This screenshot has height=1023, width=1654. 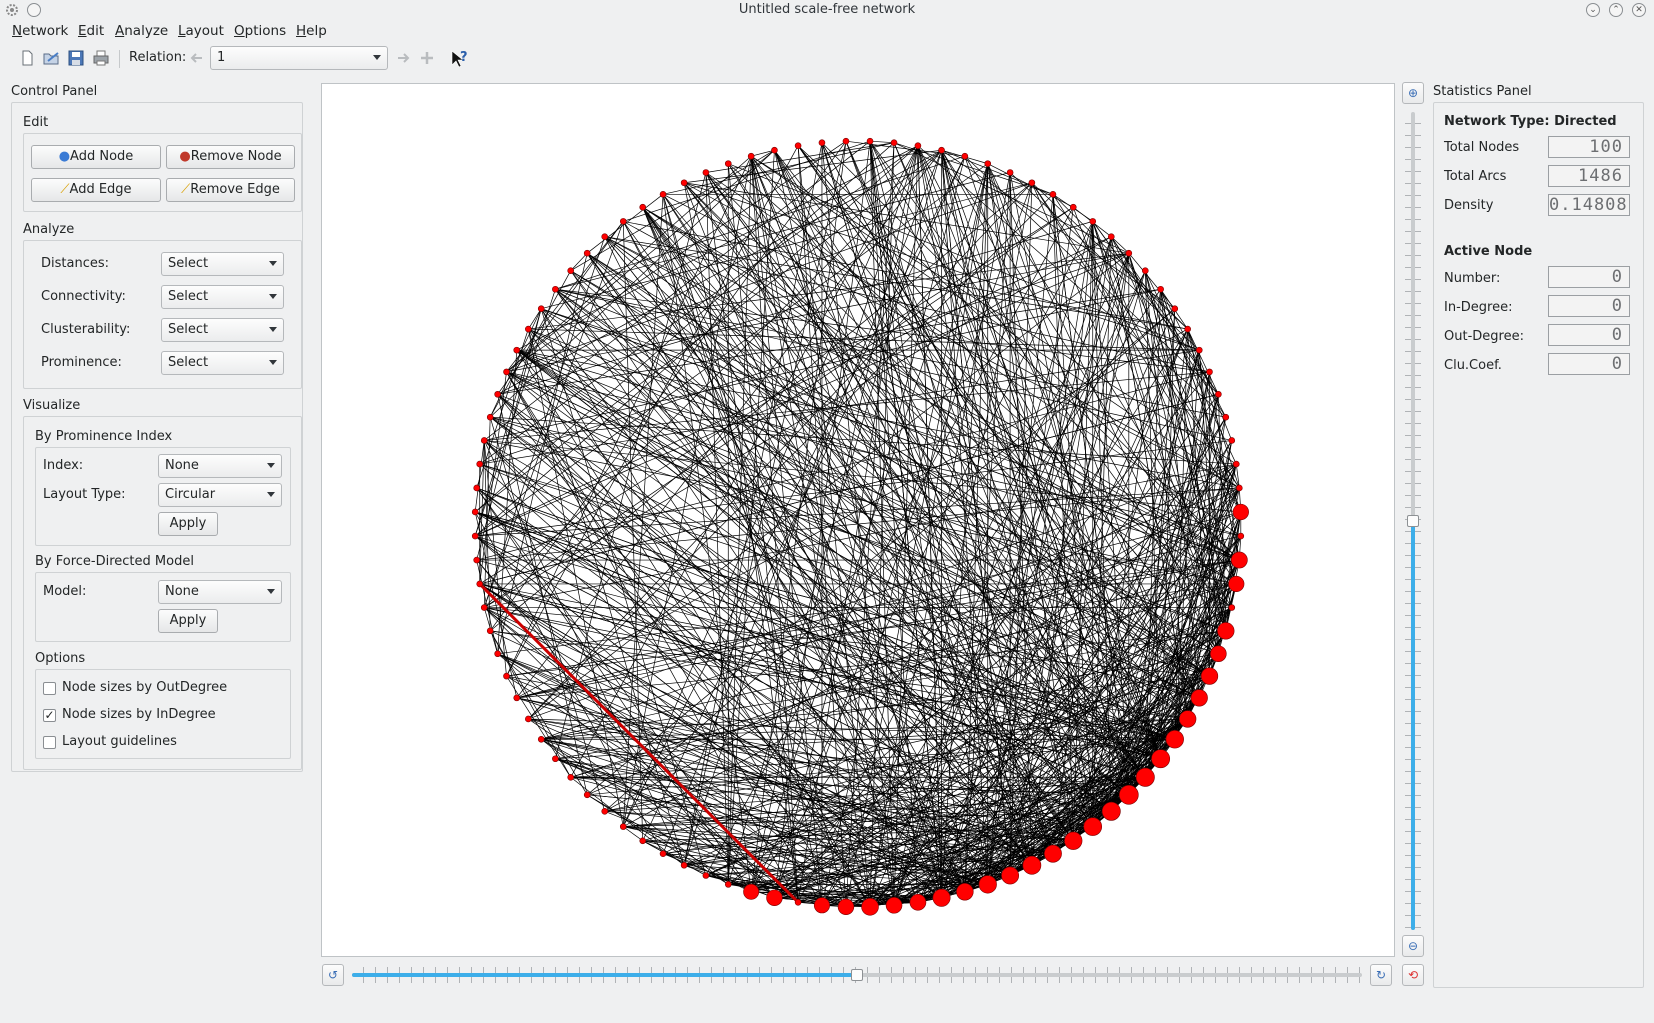 I want to click on add-edge-button: ⟋Add Edge, so click(x=96, y=190).